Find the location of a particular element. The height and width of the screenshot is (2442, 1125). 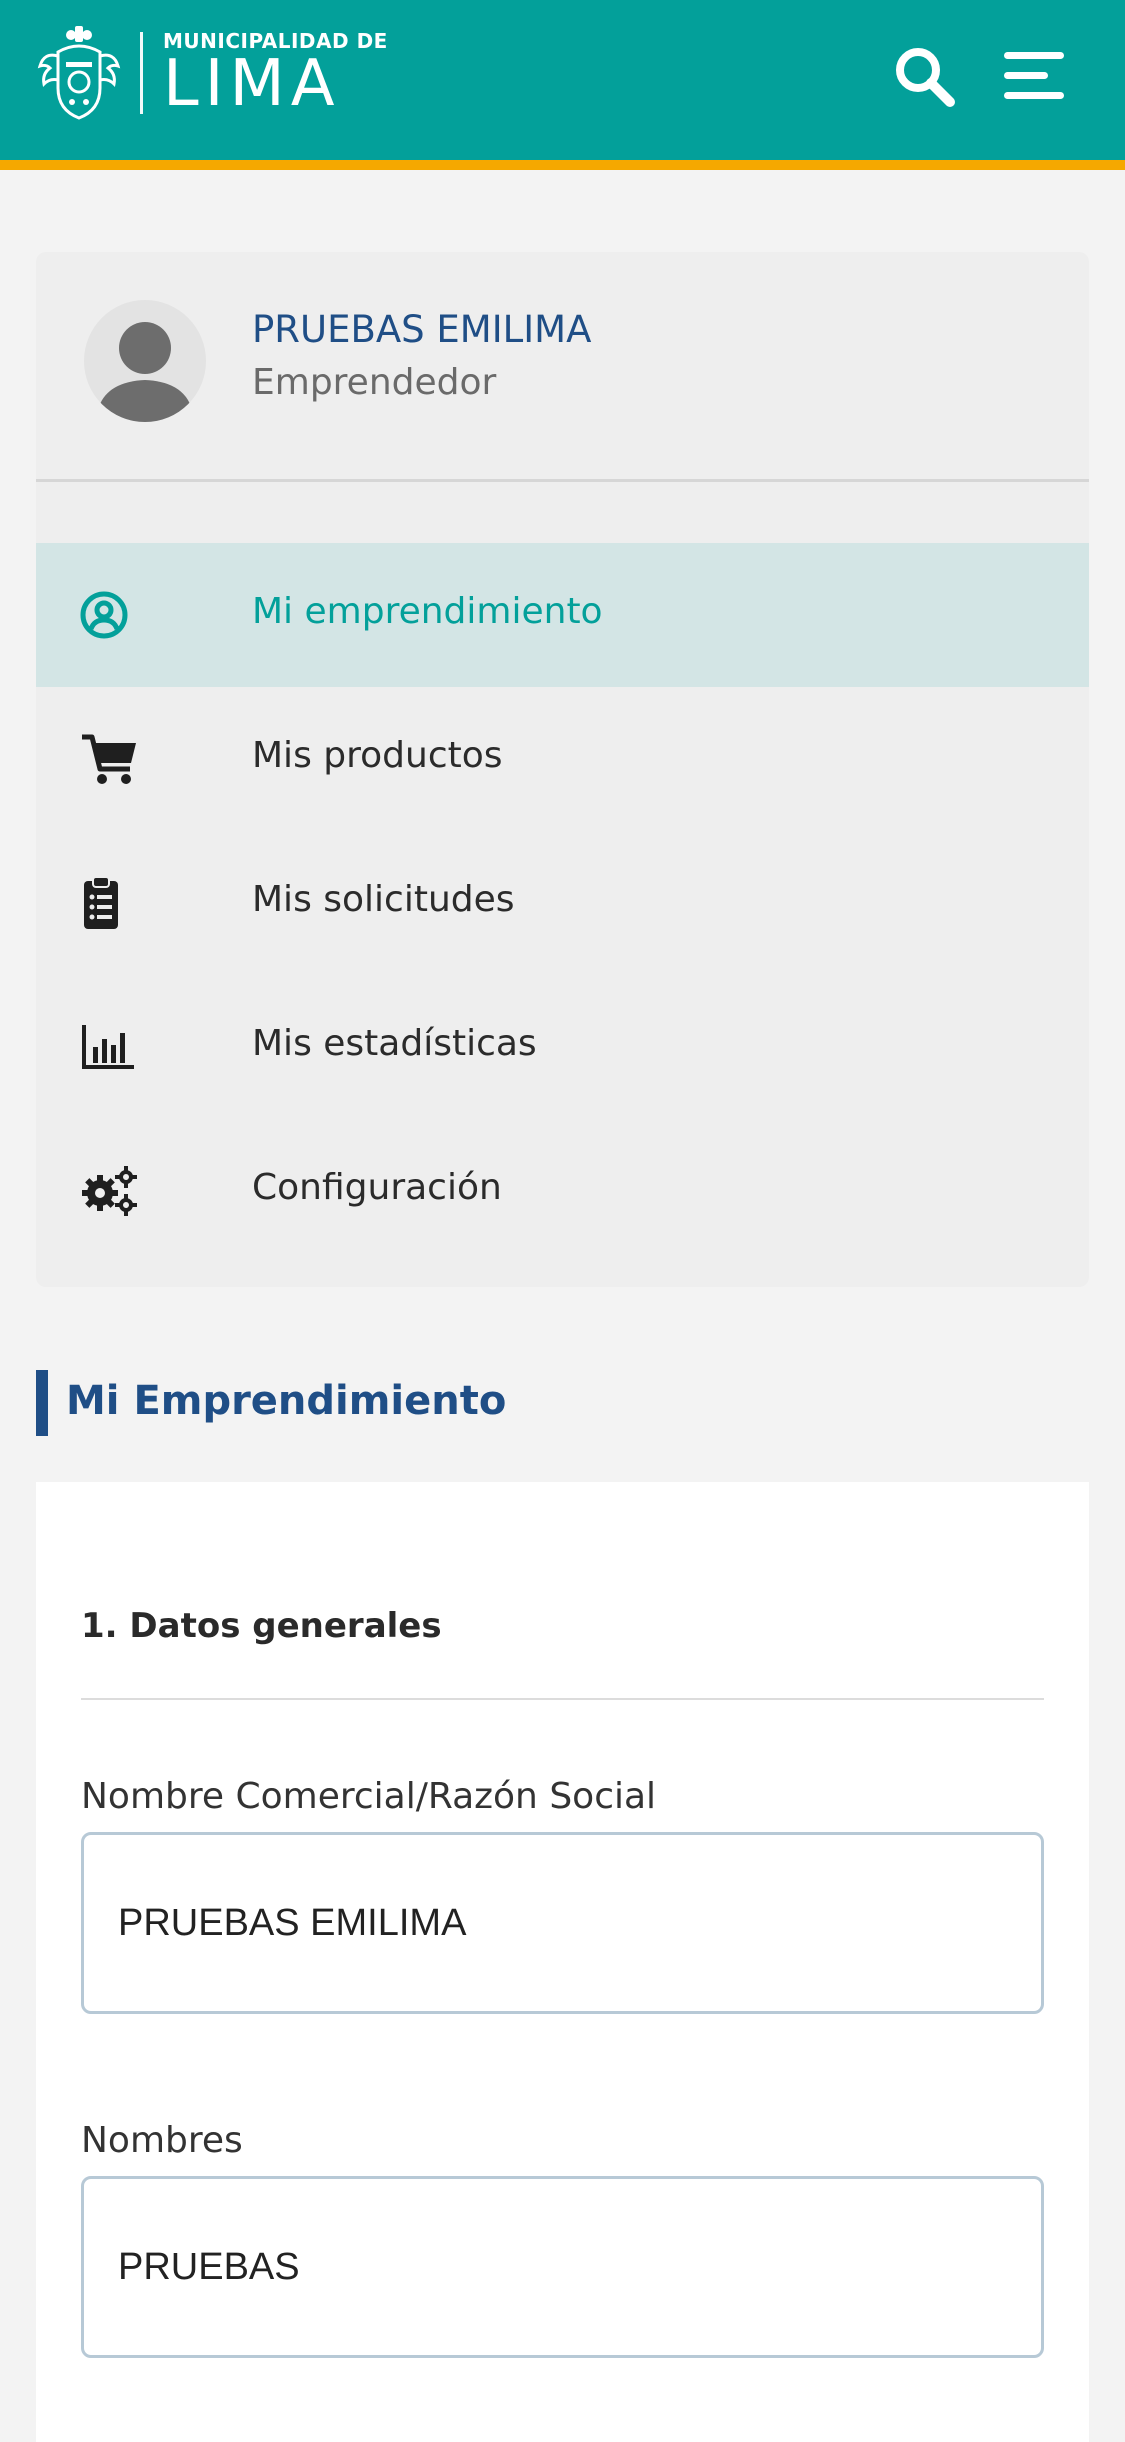

business-name-label: Nombre Comercial/Razón Social is located at coordinates (369, 1796).